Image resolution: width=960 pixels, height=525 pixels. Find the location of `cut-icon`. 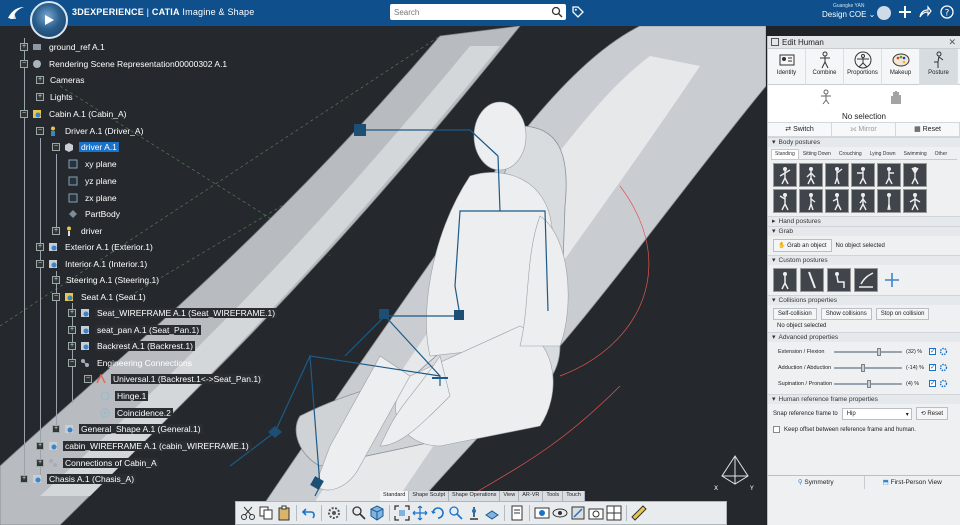

cut-icon is located at coordinates (248, 513).